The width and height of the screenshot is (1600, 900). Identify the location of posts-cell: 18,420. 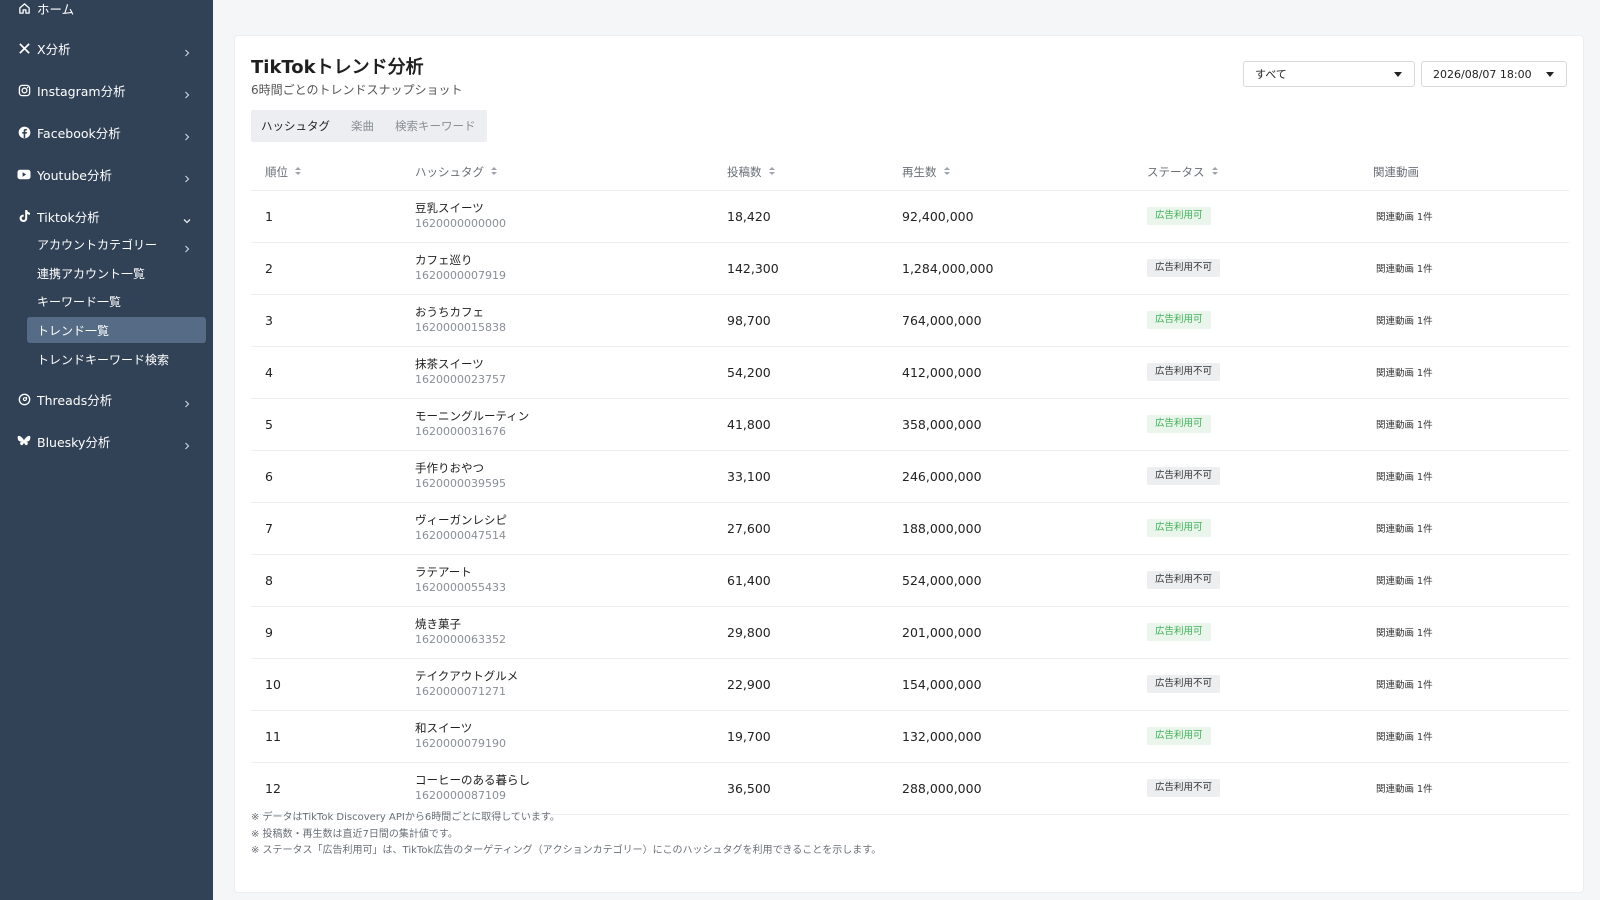
(749, 216).